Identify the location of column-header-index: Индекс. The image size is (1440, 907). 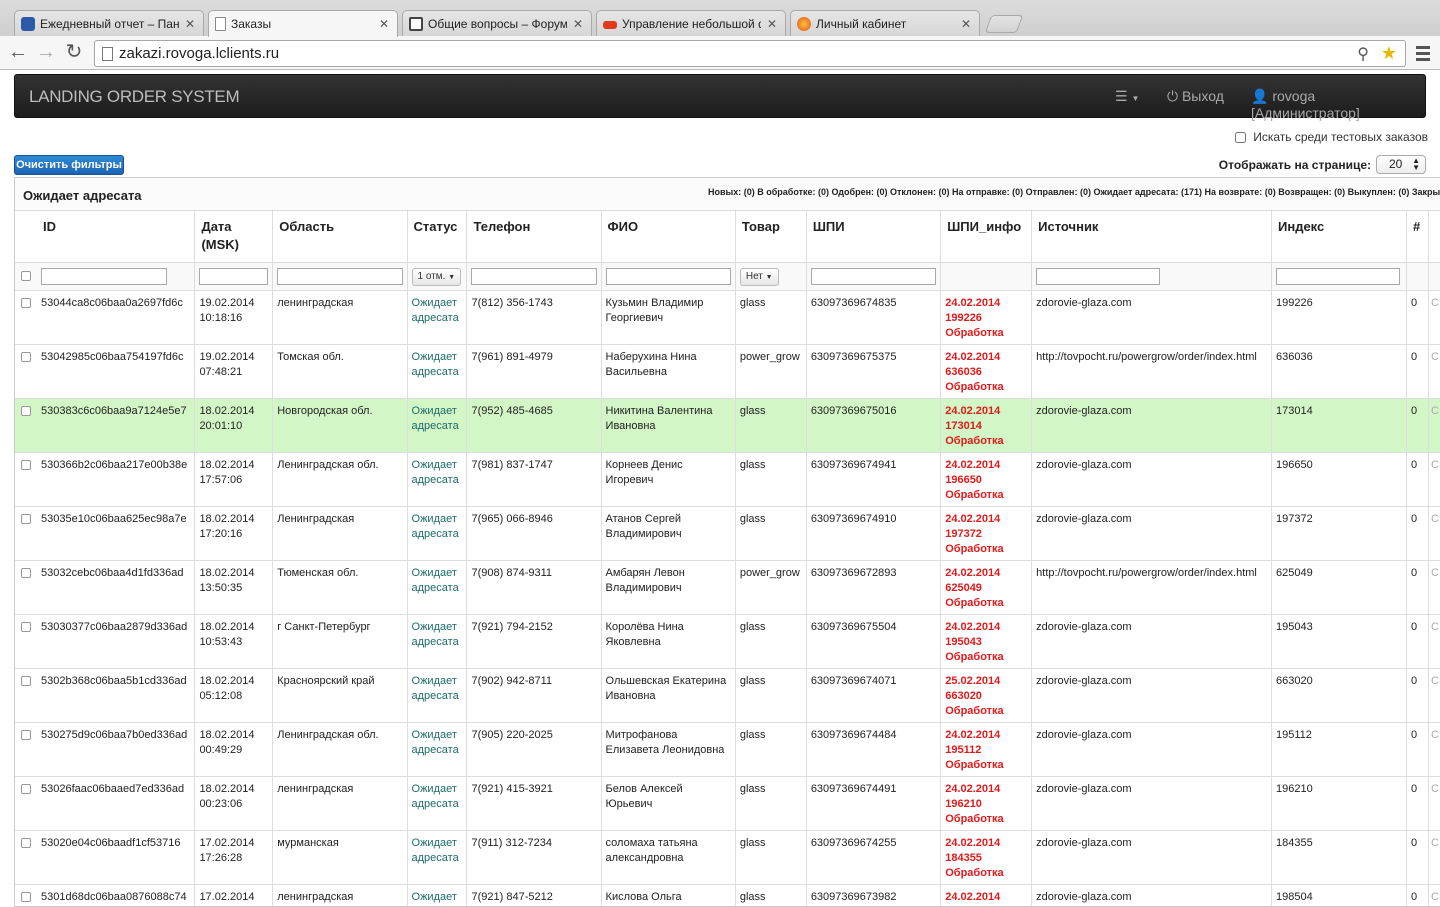
(1339, 237).